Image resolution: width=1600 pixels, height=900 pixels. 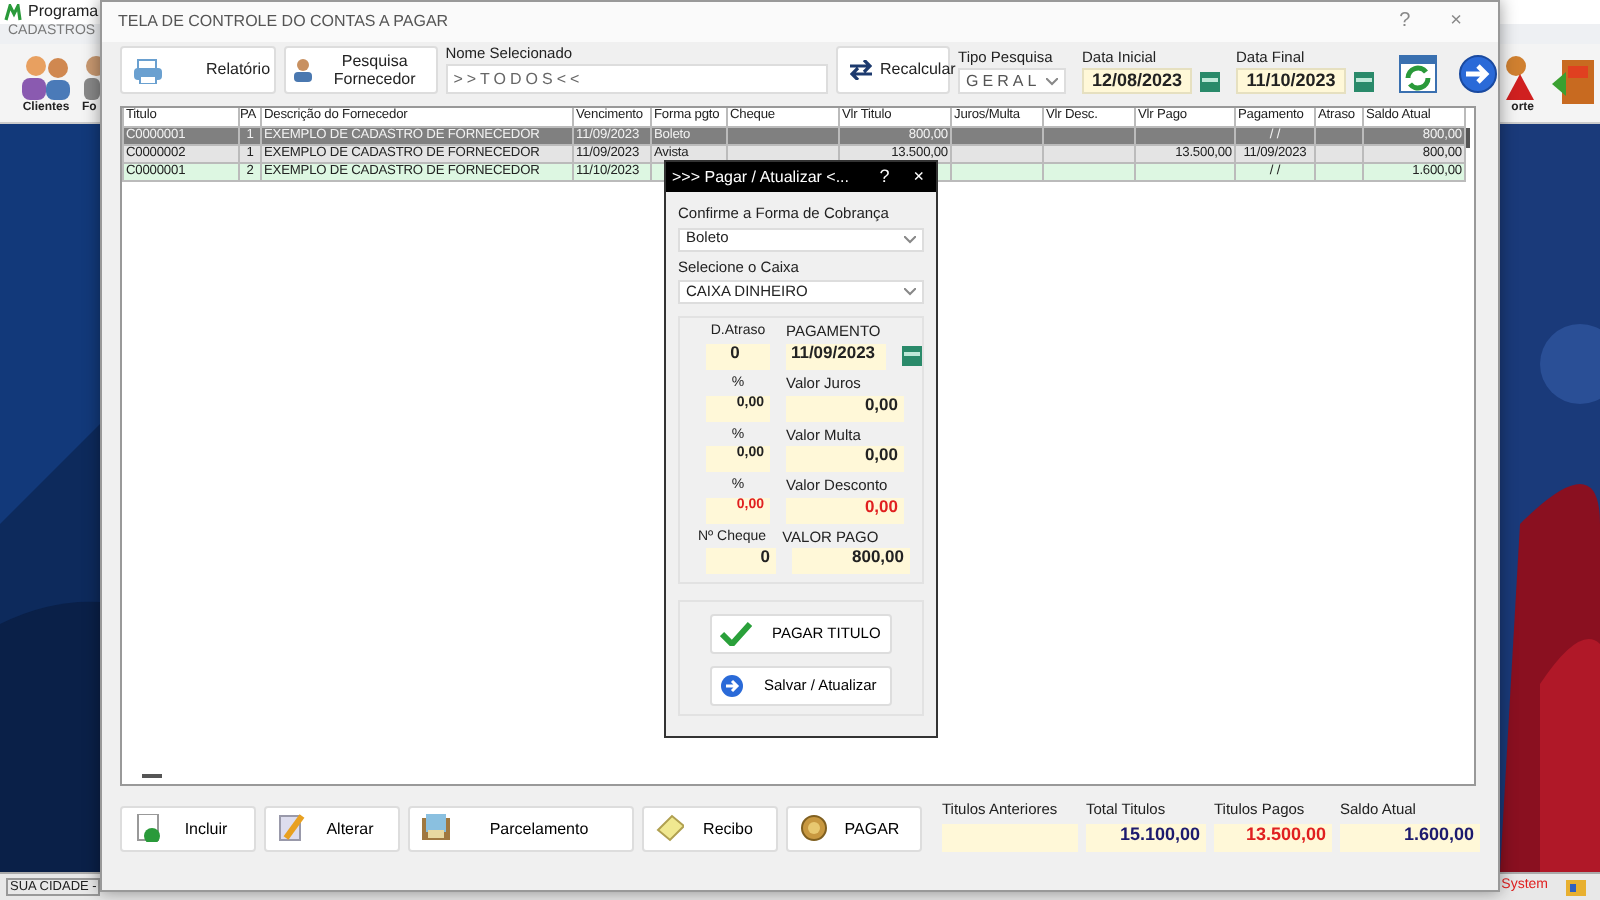 What do you see at coordinates (854, 828) in the screenshot?
I see `pay-button: PAGAR` at bounding box center [854, 828].